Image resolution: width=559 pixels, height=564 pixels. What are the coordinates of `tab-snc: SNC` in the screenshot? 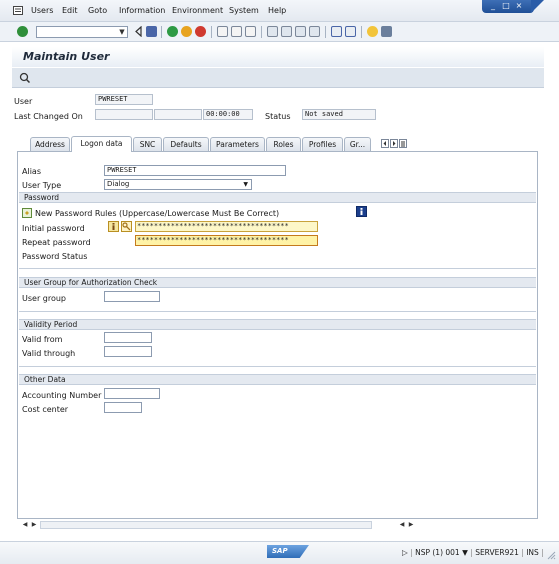 It's located at (147, 144).